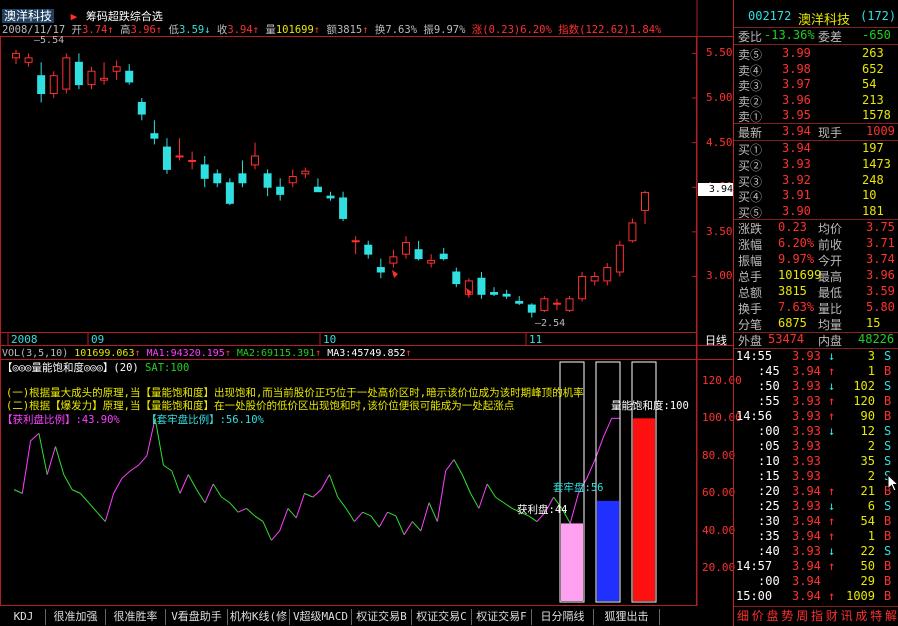 This screenshot has height=626, width=898. What do you see at coordinates (832, 356) in the screenshot?
I see `tick-arrow: ↓` at bounding box center [832, 356].